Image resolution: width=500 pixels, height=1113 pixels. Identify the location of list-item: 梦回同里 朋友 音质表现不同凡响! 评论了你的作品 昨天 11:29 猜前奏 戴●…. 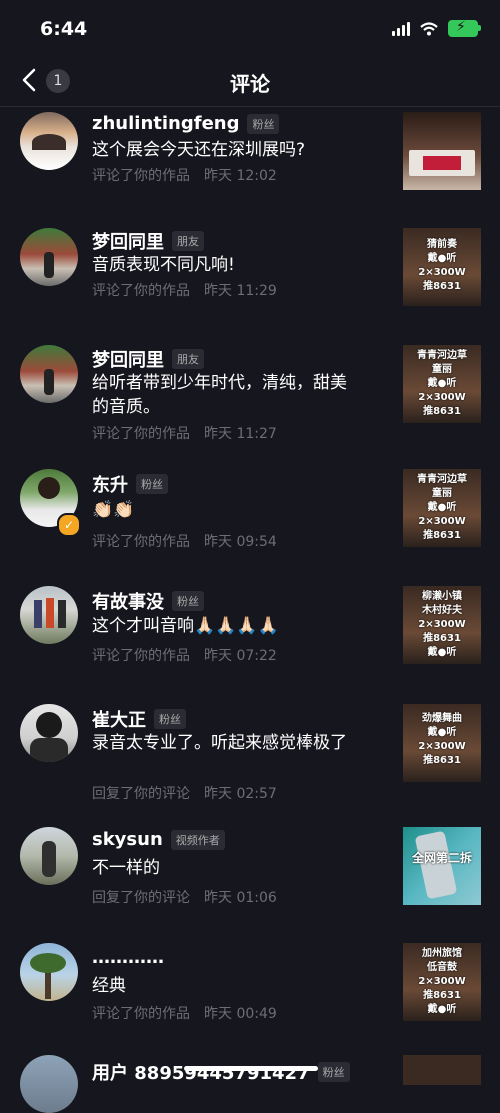
(250, 281).